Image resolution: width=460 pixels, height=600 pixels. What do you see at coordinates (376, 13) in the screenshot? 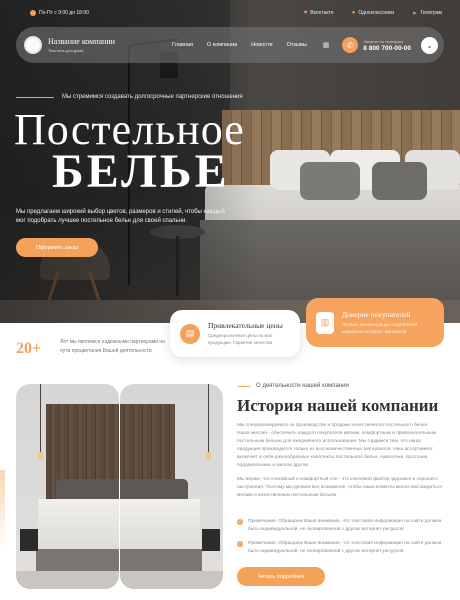
I see `social-label: Одноклассники` at bounding box center [376, 13].